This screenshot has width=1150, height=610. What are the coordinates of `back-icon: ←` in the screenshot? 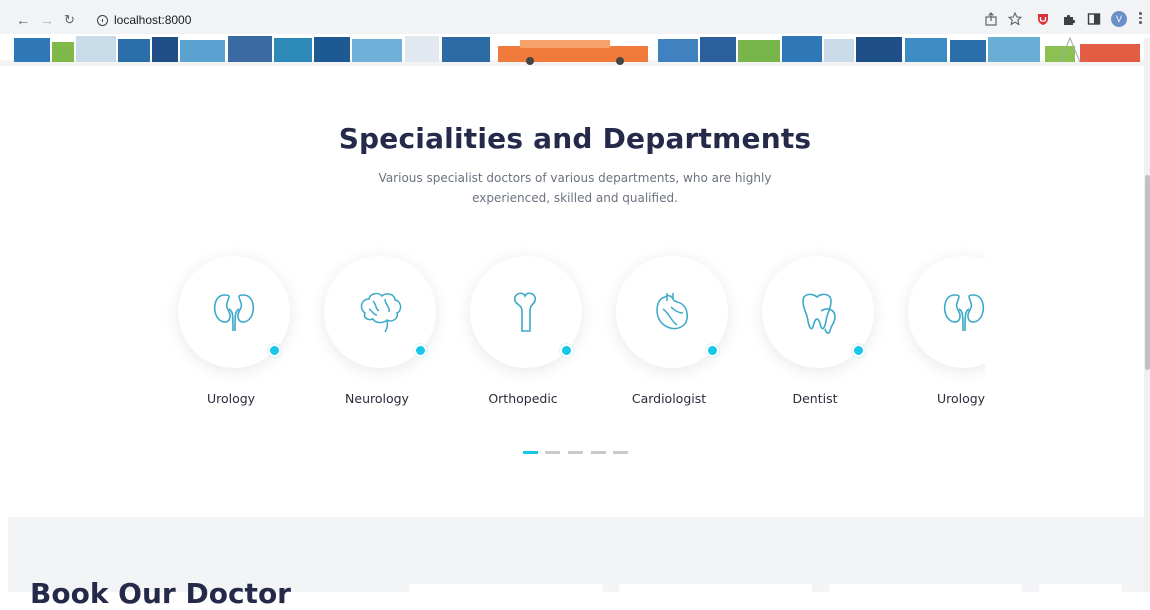 It's located at (23, 20).